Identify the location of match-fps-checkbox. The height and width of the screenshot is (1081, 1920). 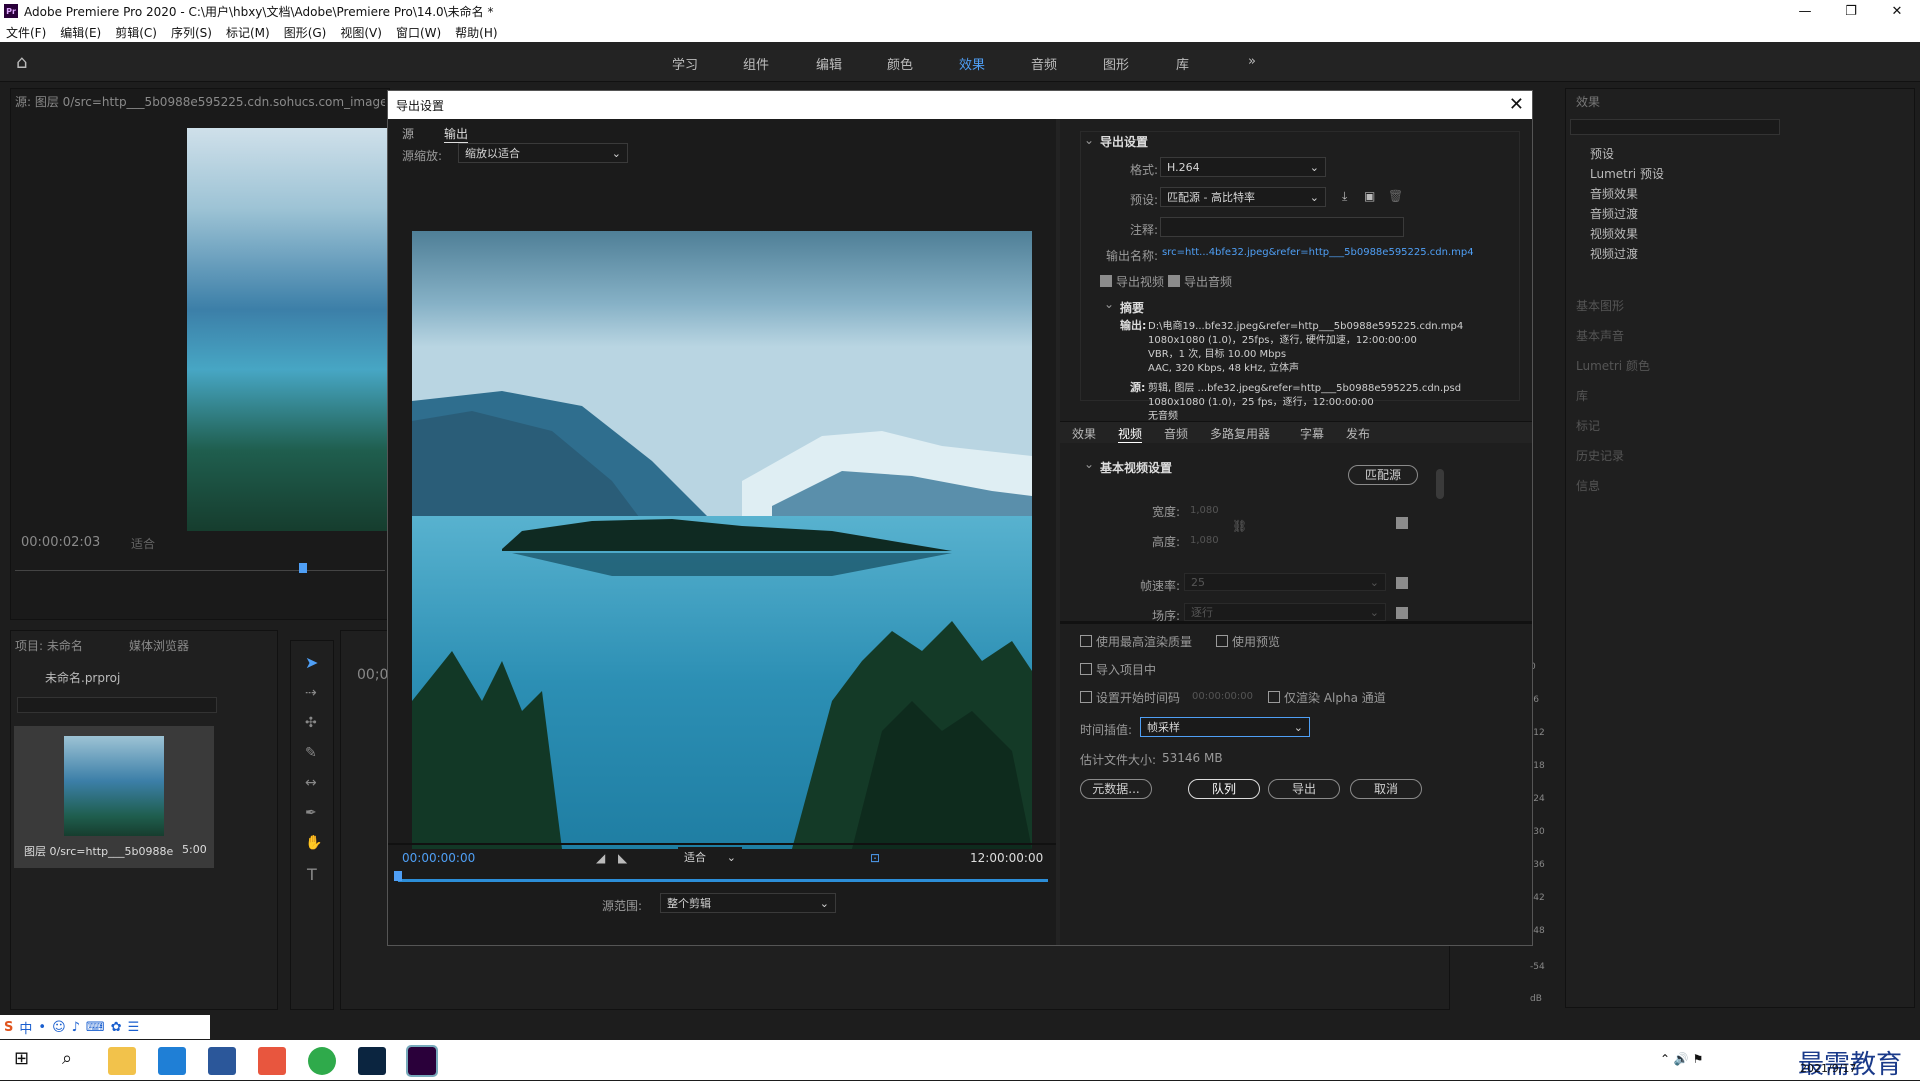
(1402, 583).